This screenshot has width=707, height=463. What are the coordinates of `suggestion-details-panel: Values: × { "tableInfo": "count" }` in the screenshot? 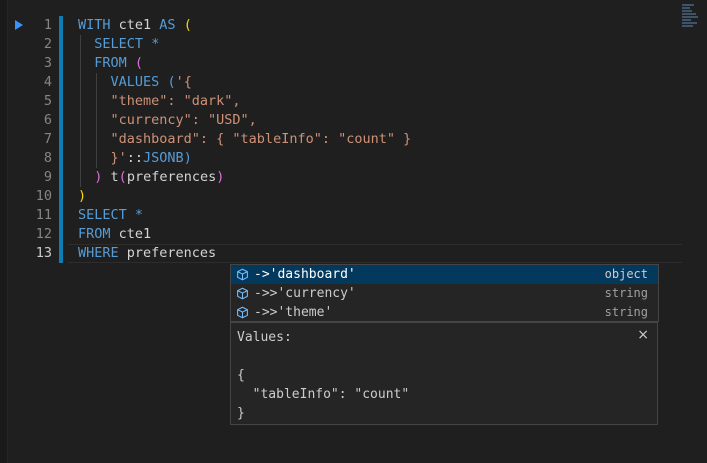 It's located at (444, 373).